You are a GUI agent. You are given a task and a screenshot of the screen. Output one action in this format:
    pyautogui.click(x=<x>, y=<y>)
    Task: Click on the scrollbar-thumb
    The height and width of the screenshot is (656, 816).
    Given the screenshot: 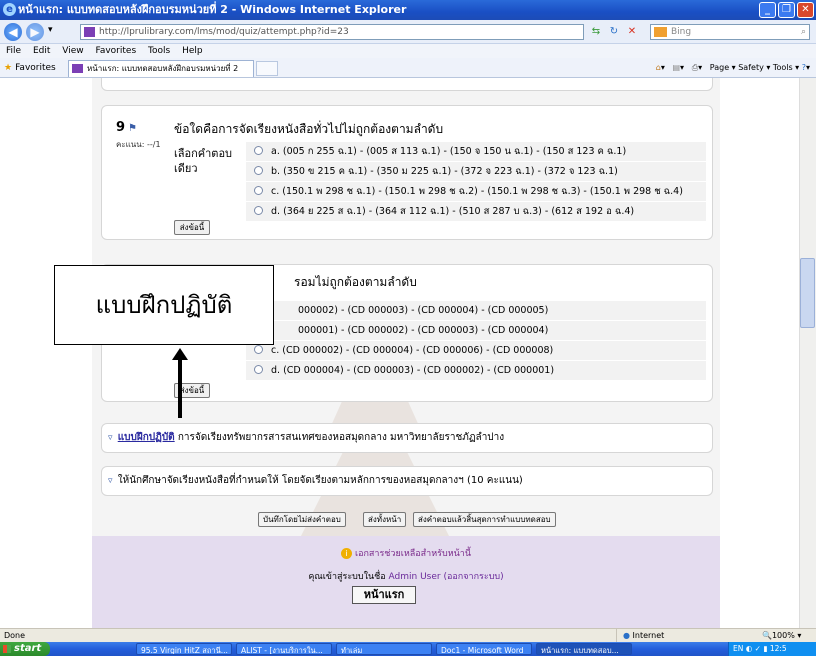 What is the action you would take?
    pyautogui.click(x=807, y=293)
    